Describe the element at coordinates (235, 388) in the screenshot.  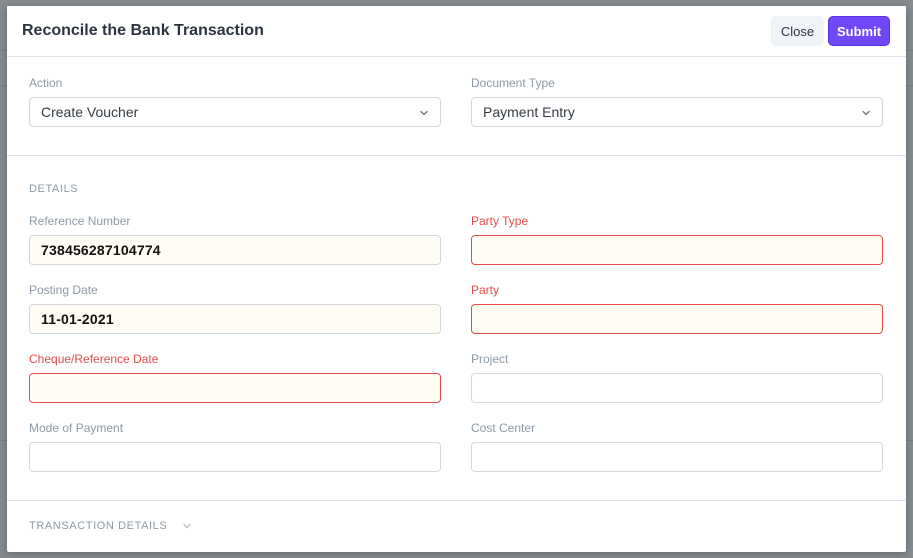
I see `cheque-reference-date-input` at that location.